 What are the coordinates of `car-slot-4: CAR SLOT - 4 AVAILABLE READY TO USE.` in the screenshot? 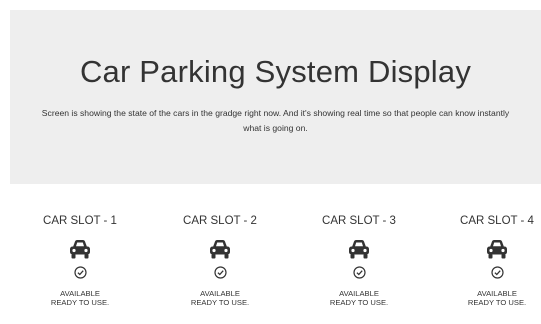 It's located at (494, 256).